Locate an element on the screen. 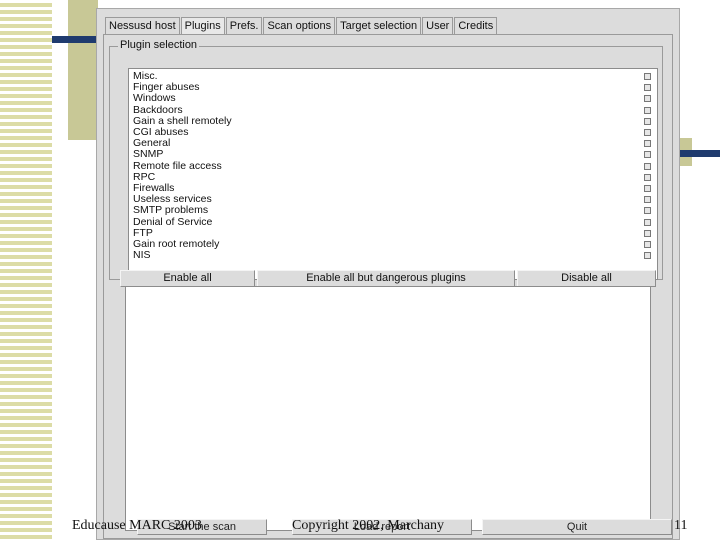  tab-user: User is located at coordinates (438, 25).